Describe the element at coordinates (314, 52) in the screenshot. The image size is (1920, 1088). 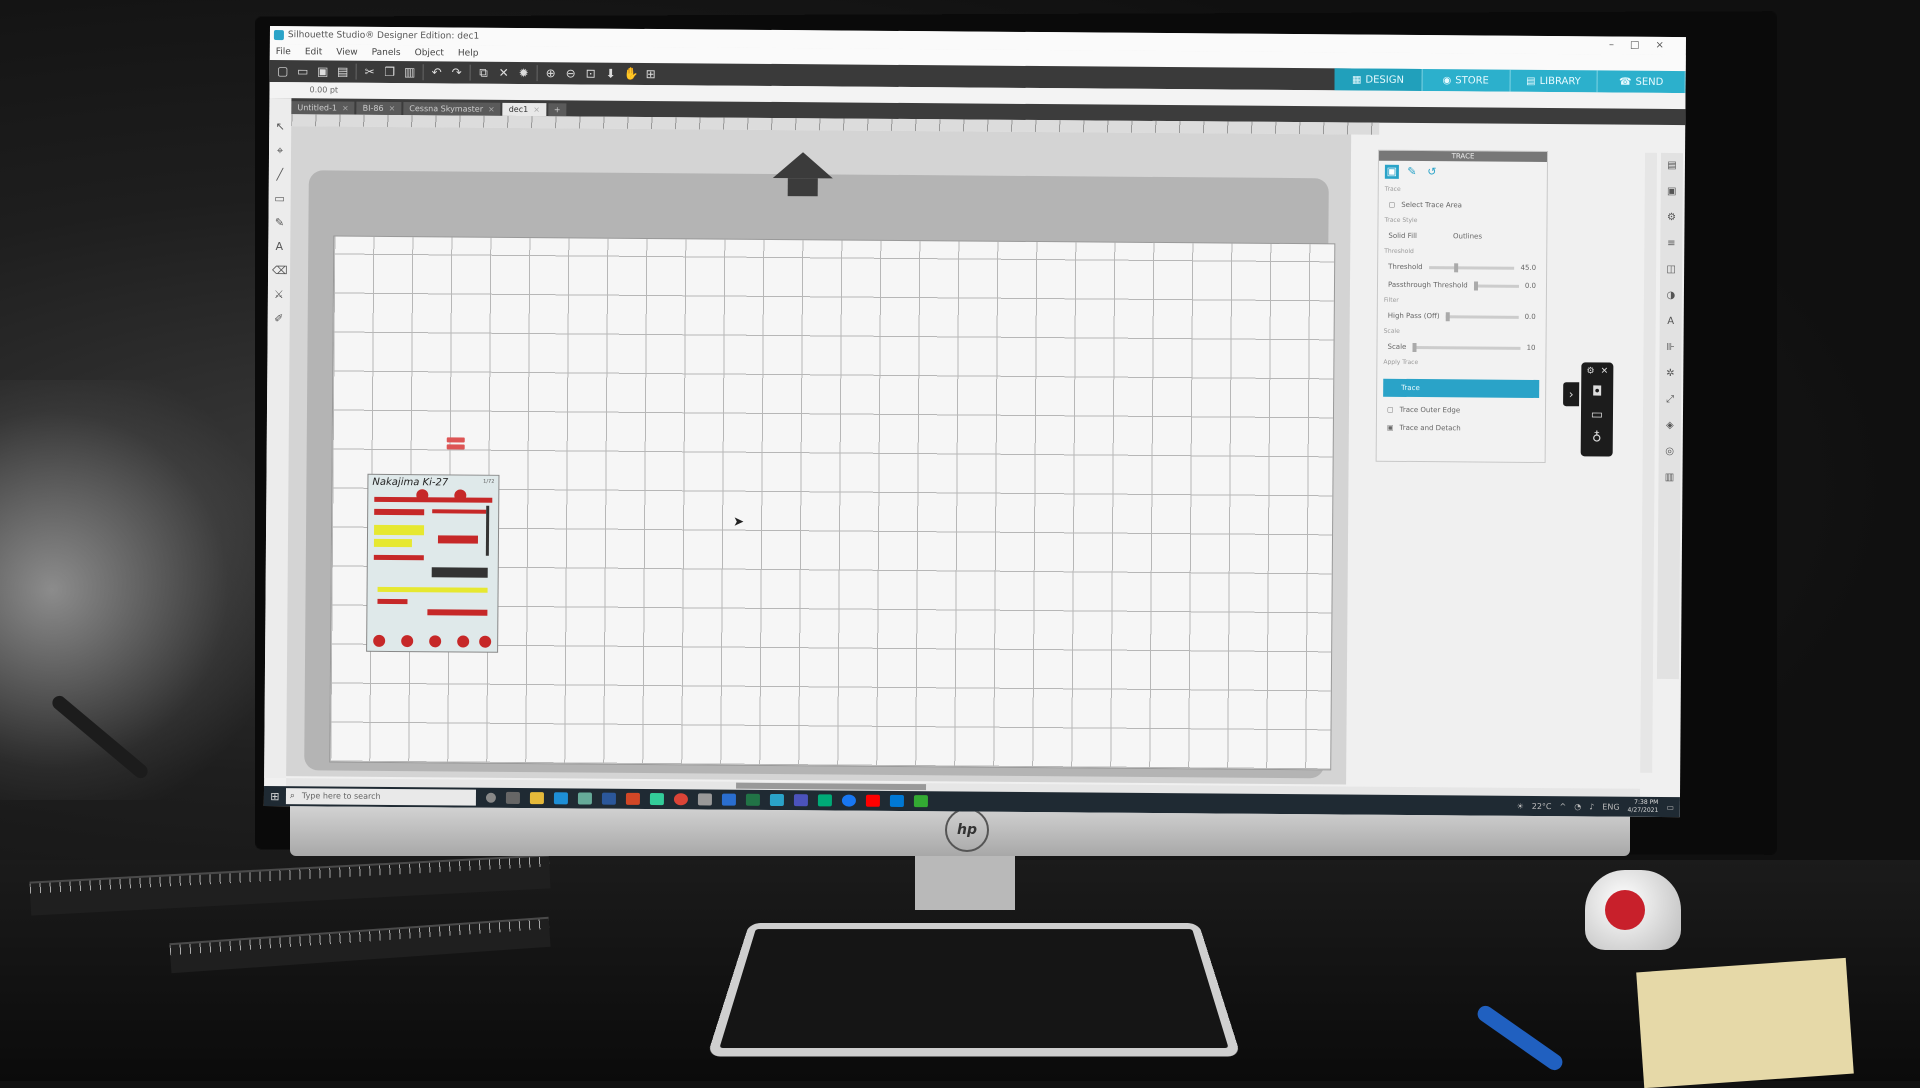
I see `menu-edit: Edit` at that location.